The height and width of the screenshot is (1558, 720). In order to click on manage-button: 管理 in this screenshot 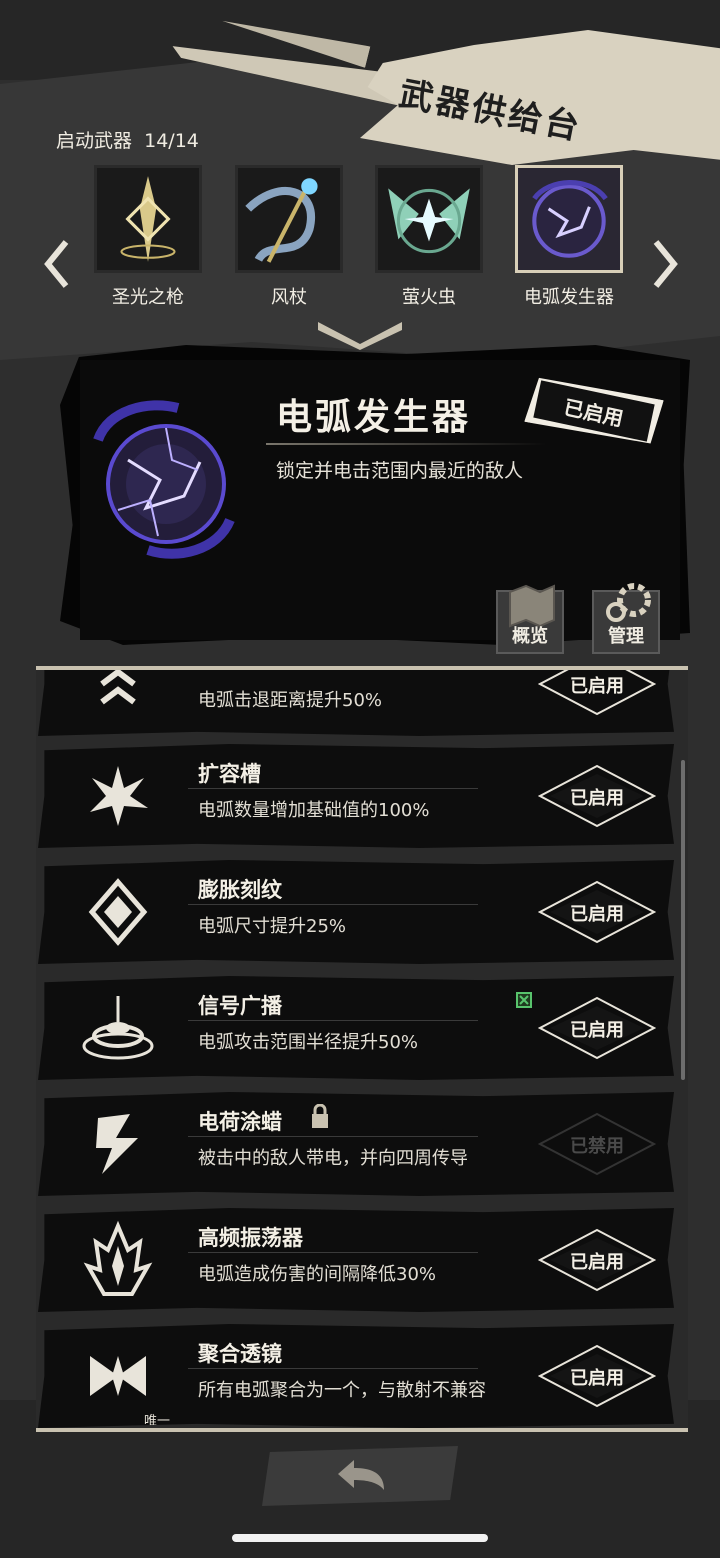, I will do `click(626, 618)`.